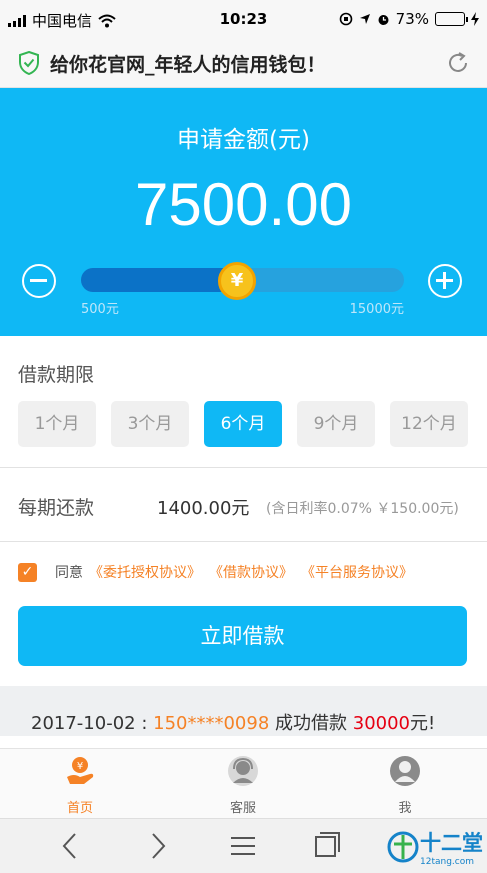 The height and width of the screenshot is (873, 487). I want to click on repayment-value: 1400.00元, so click(203, 508).